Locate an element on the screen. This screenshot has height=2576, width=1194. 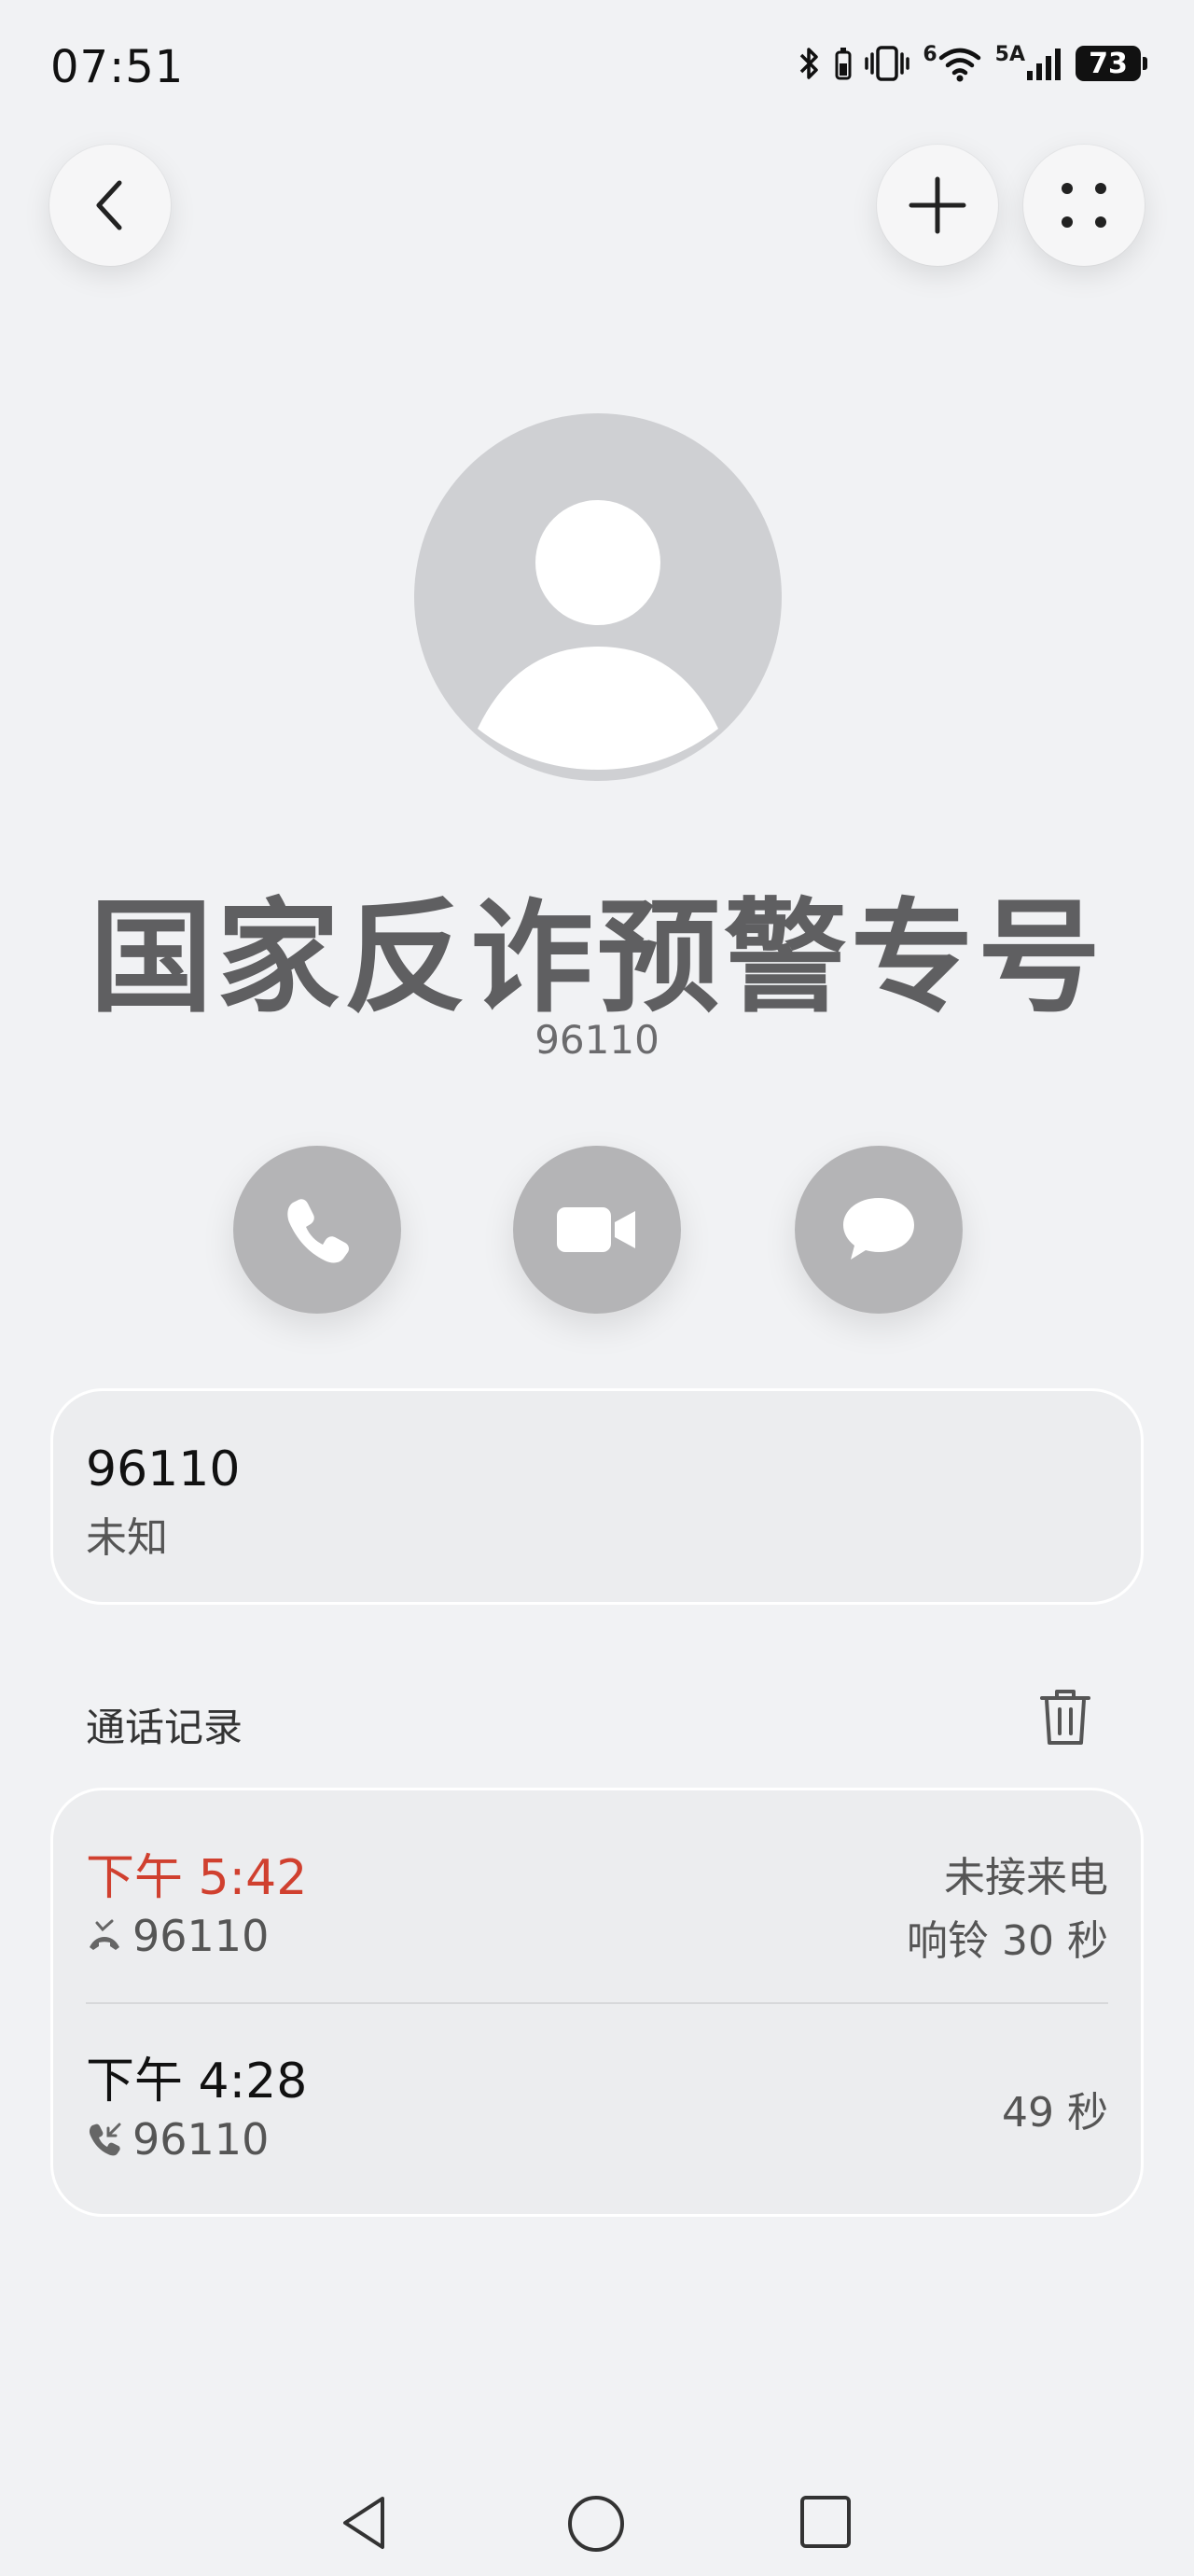
nav-back-icon is located at coordinates (363, 2523).